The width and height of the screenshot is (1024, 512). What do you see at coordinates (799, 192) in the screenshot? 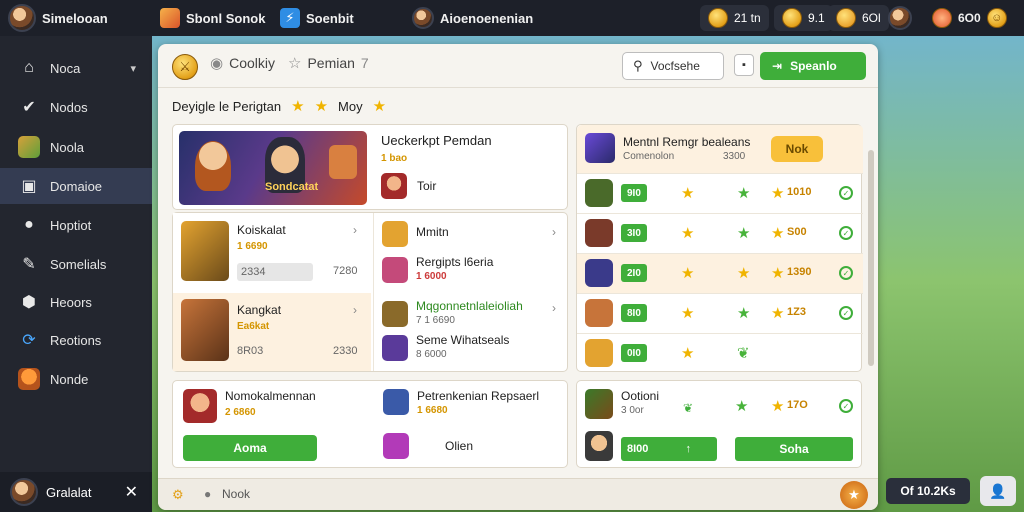
I see `rank-value: 1010` at bounding box center [799, 192].